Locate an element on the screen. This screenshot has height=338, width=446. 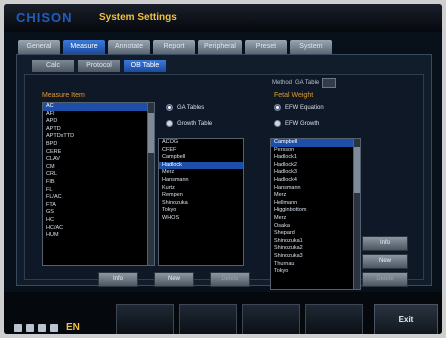
list-item: CLAV is located at coordinates (95, 160).